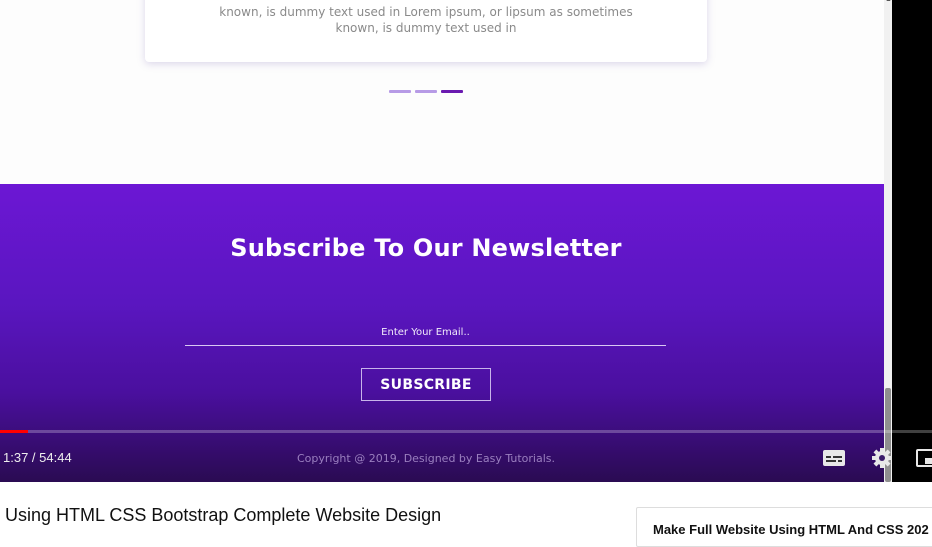 The height and width of the screenshot is (547, 932). Describe the element at coordinates (466, 431) in the screenshot. I see `progress-bar` at that location.